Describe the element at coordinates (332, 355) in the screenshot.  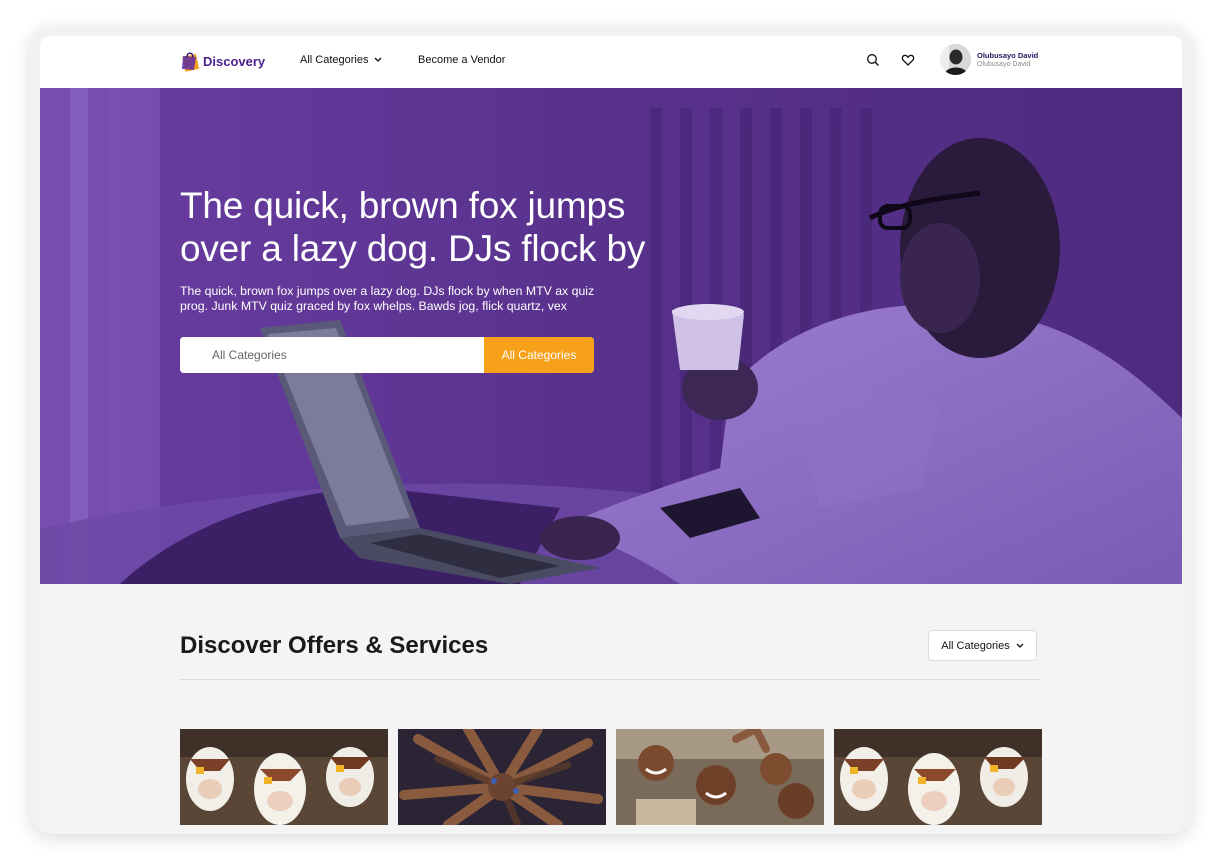
I see `hero-search-input` at that location.